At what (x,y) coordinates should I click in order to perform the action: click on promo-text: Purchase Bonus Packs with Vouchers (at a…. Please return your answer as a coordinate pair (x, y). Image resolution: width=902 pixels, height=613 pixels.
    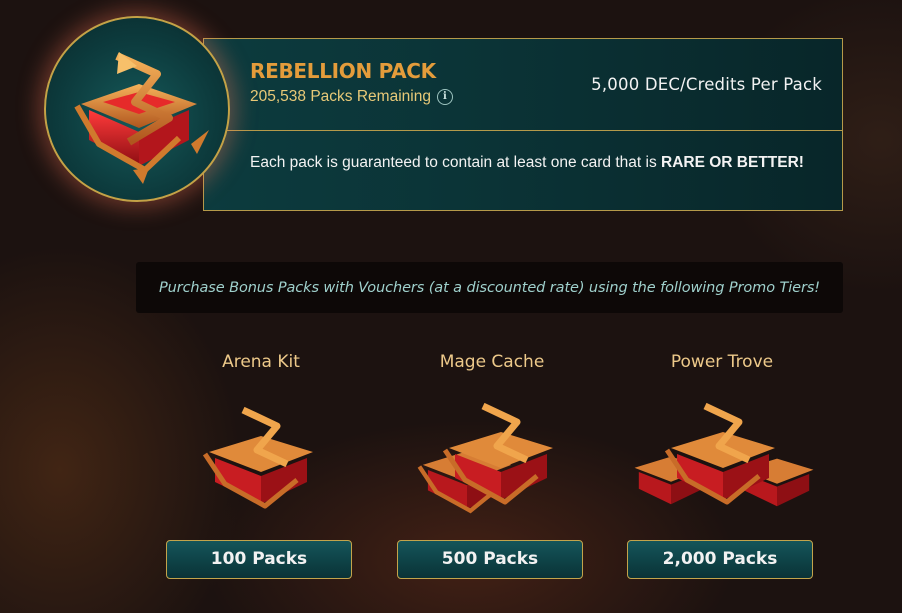
    Looking at the image, I should click on (489, 287).